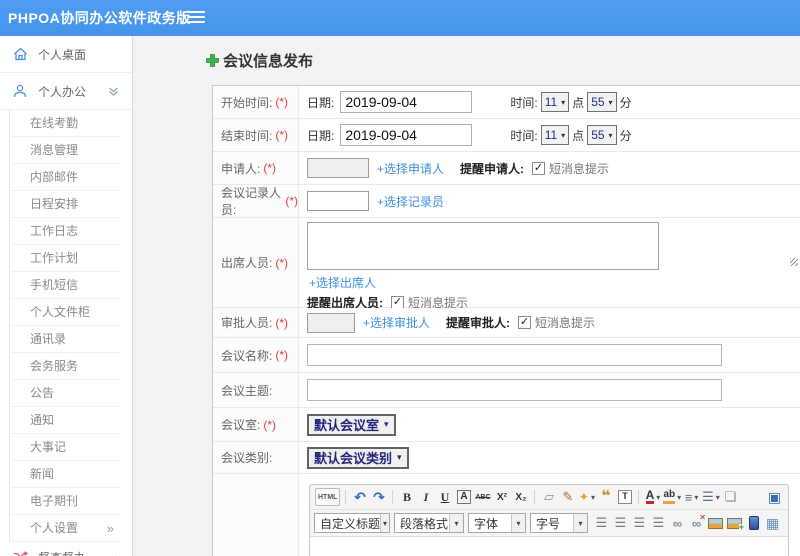 This screenshot has width=800, height=556. I want to click on clean-format-icon: ✎, so click(567, 497).